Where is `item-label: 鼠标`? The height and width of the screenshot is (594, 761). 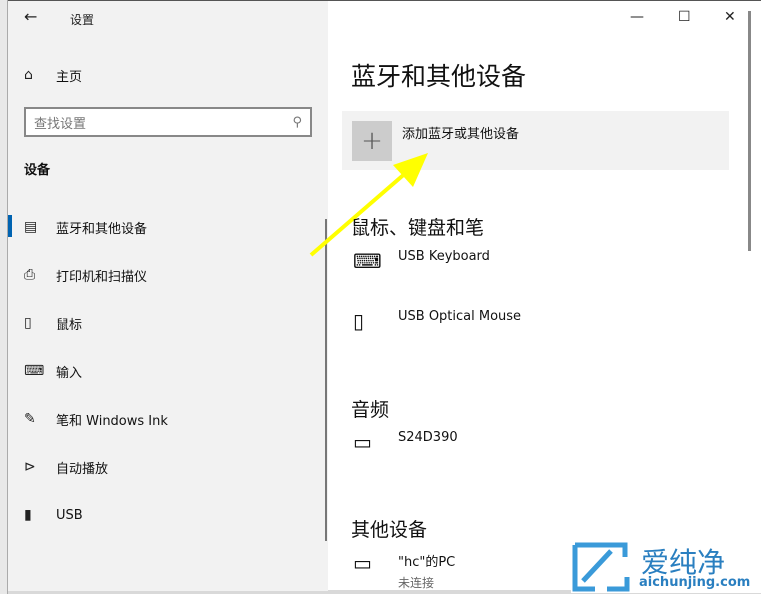
item-label: 鼠标 is located at coordinates (69, 325).